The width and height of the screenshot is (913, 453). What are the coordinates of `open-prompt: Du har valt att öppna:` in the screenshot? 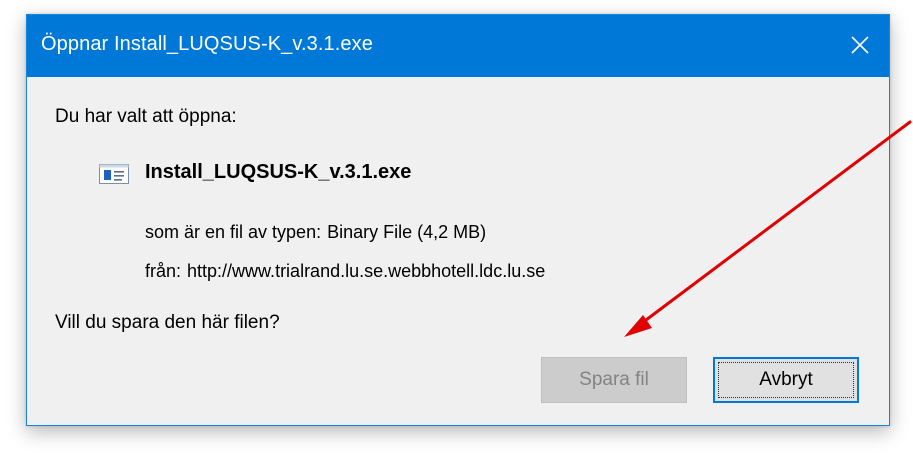 It's located at (146, 116).